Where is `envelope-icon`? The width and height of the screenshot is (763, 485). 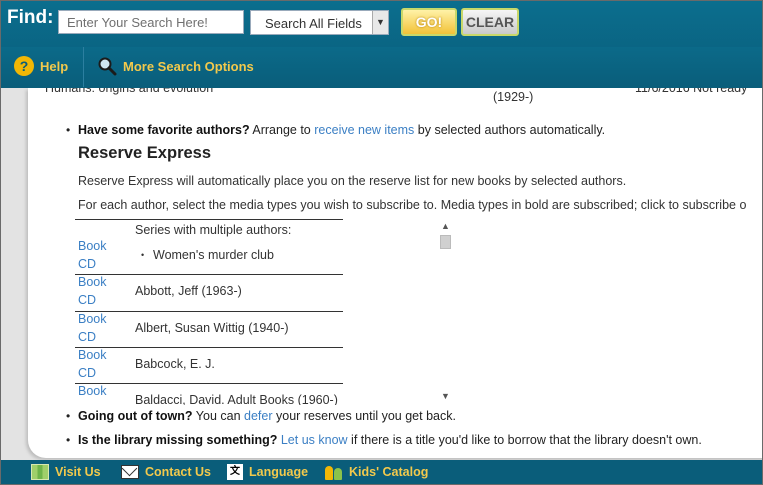
envelope-icon is located at coordinates (130, 472).